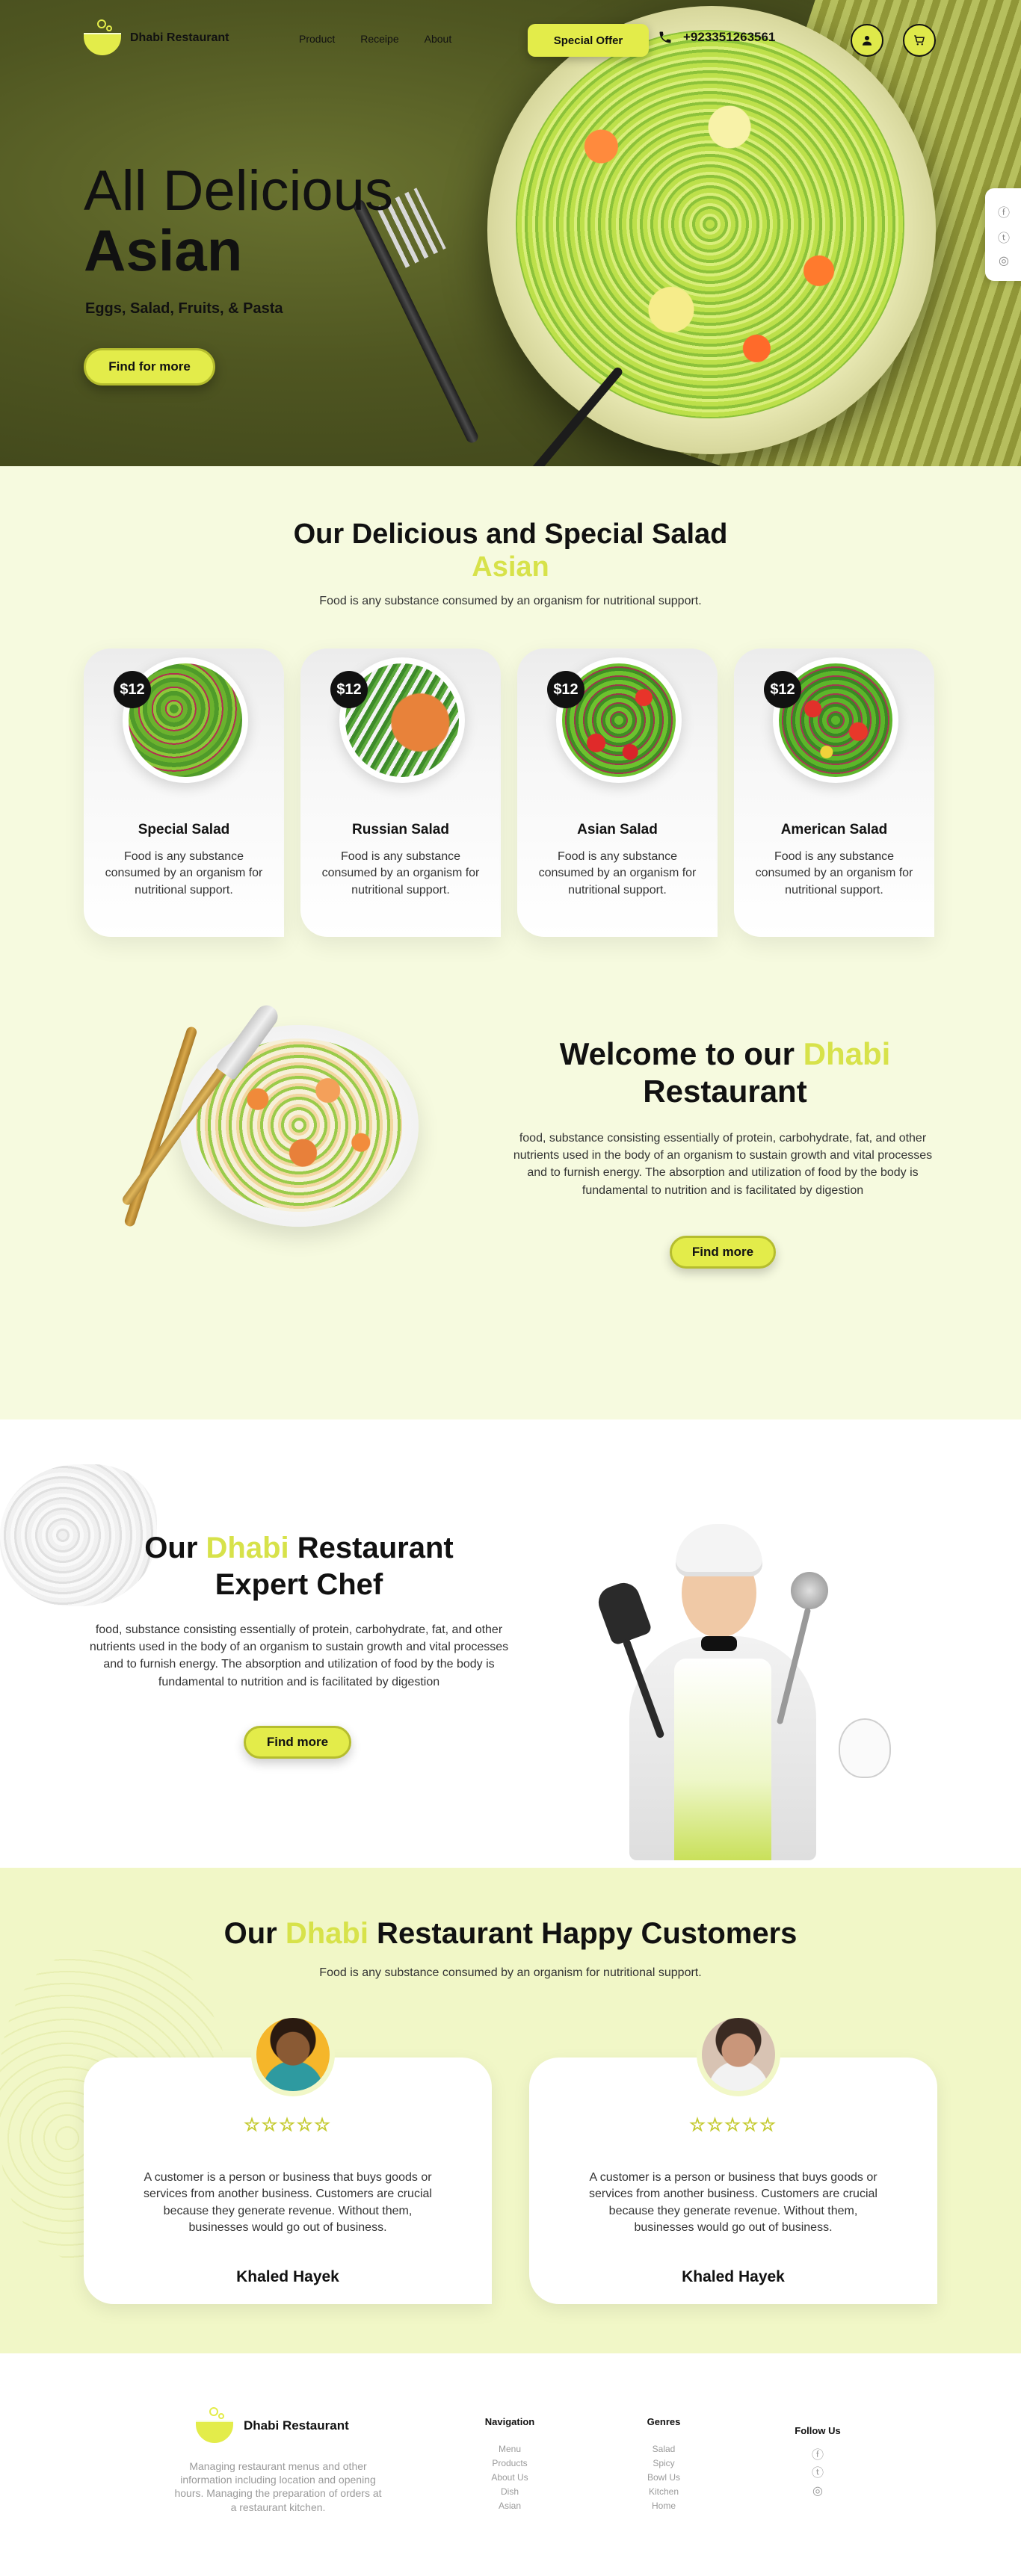 The height and width of the screenshot is (2576, 1021). What do you see at coordinates (588, 40) in the screenshot?
I see `special-offer-button: Special Offer` at bounding box center [588, 40].